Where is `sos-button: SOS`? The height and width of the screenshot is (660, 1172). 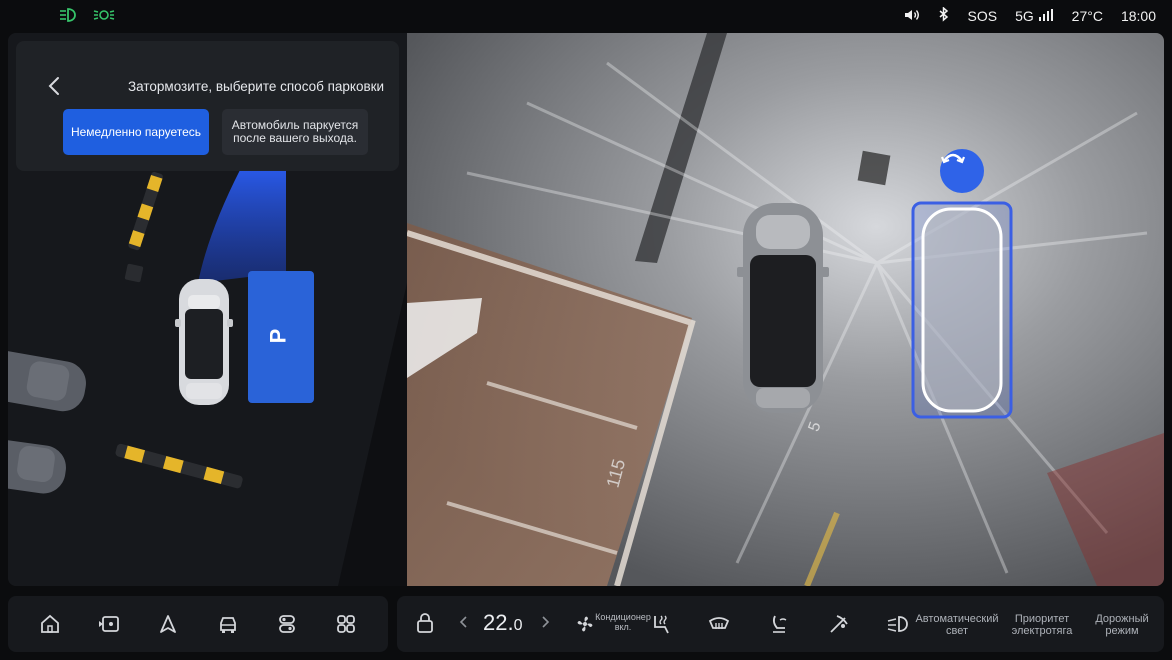
sos-button: SOS is located at coordinates (983, 16).